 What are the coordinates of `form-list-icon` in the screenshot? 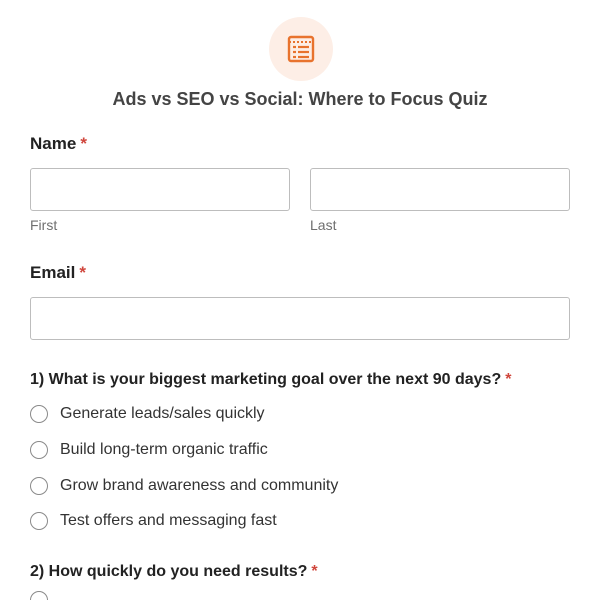 It's located at (301, 49).